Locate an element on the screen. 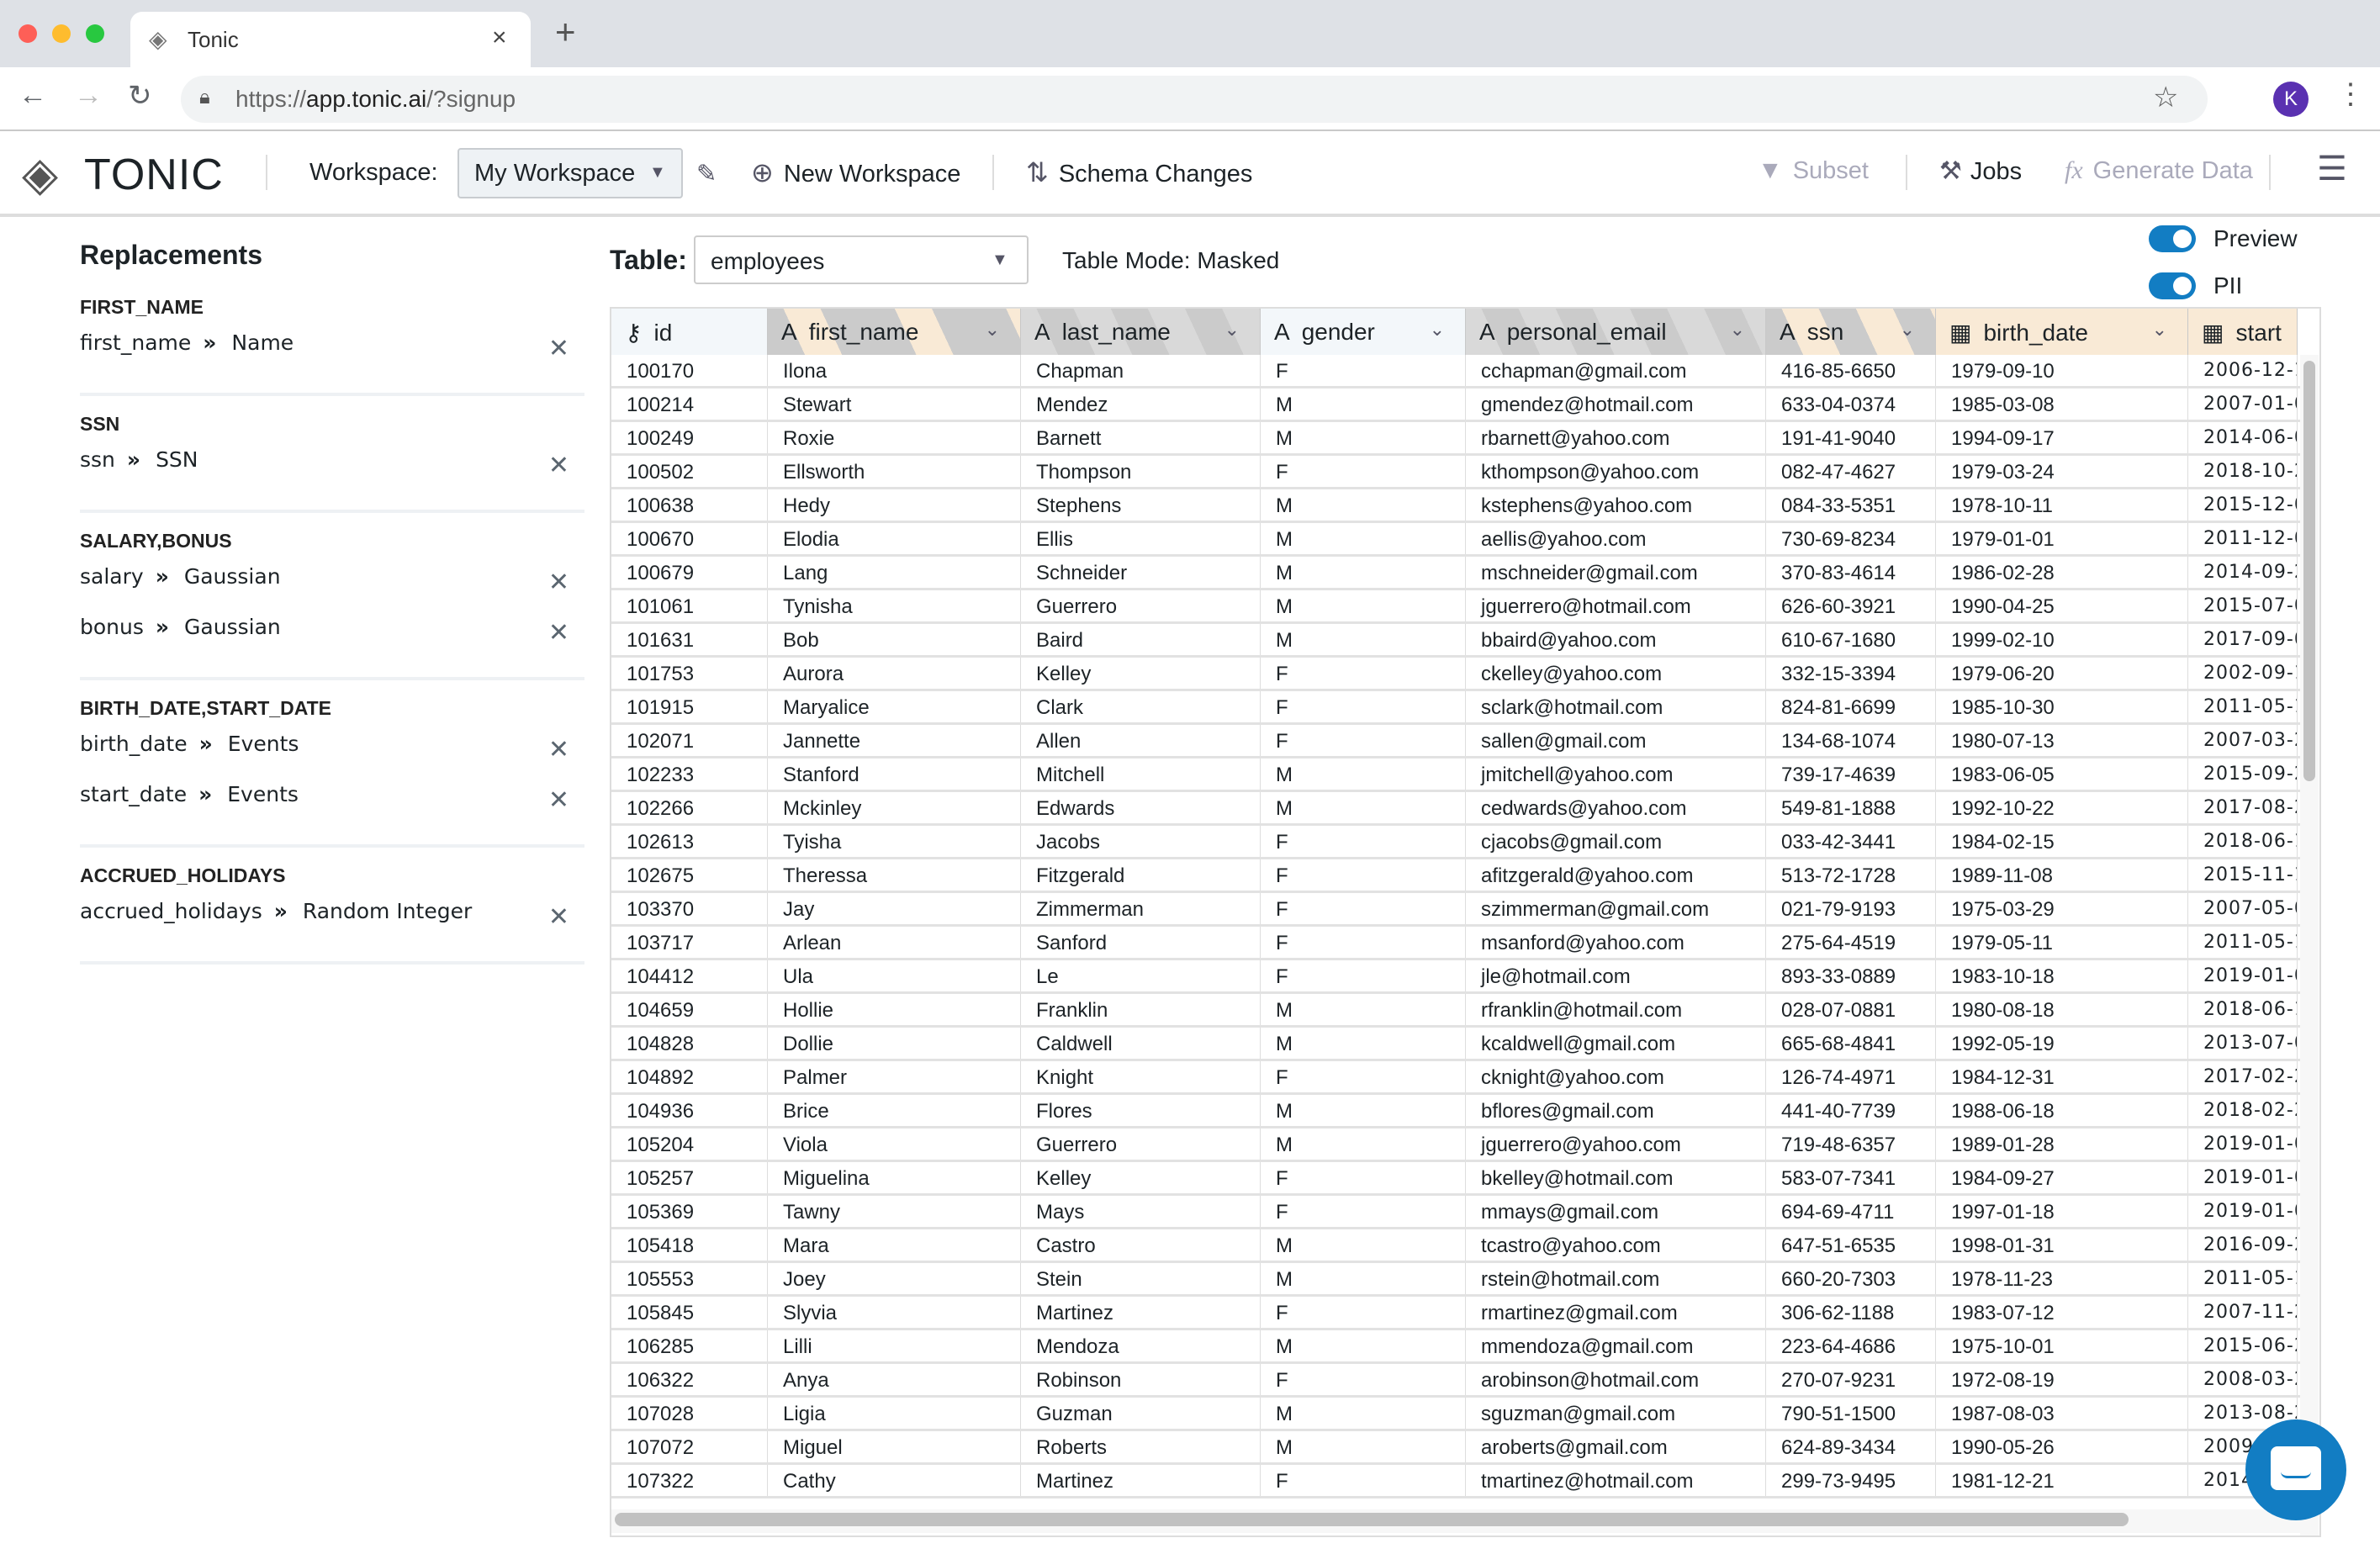  edit-pencil-icon: ✎ is located at coordinates (706, 173).